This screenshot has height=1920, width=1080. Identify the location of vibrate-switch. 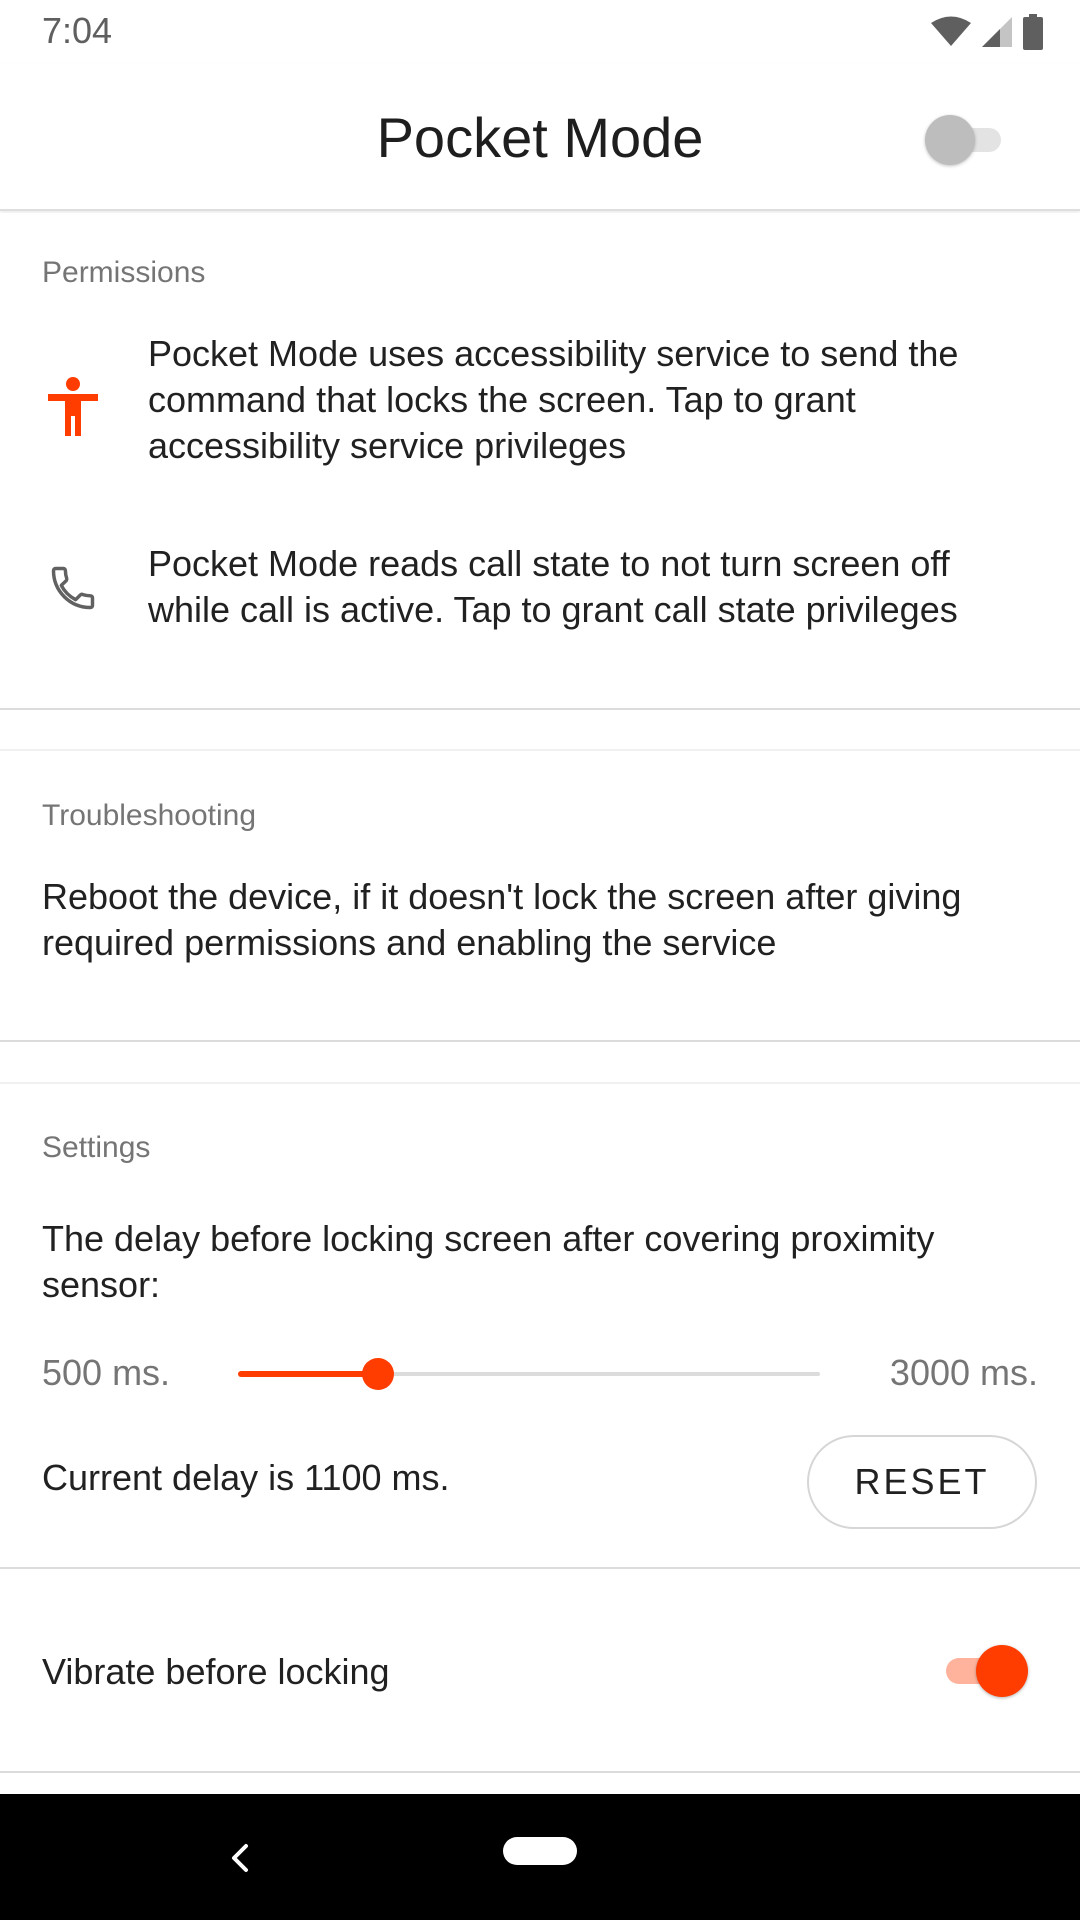
(983, 1671).